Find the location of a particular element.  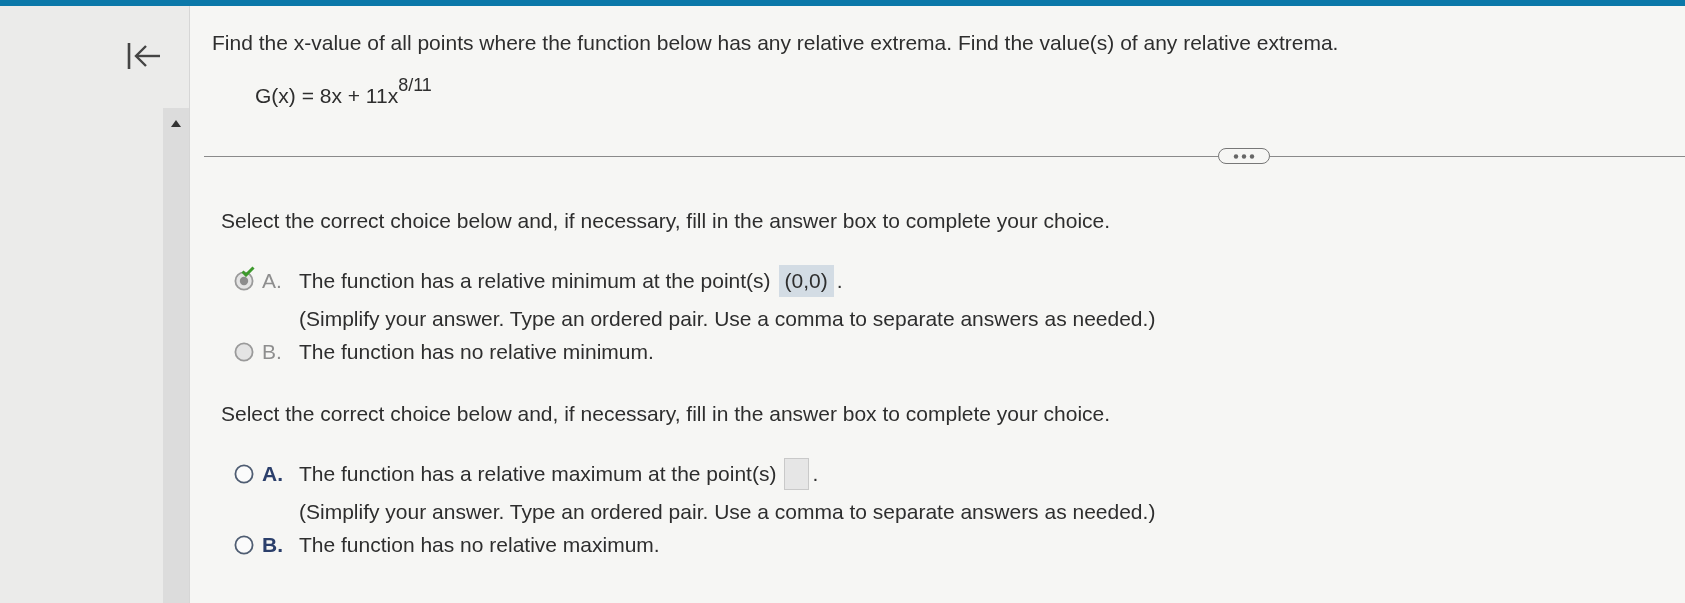

function-equation: G(x) = 8x + 11x$^{8/11}$ is located at coordinates (343, 90).